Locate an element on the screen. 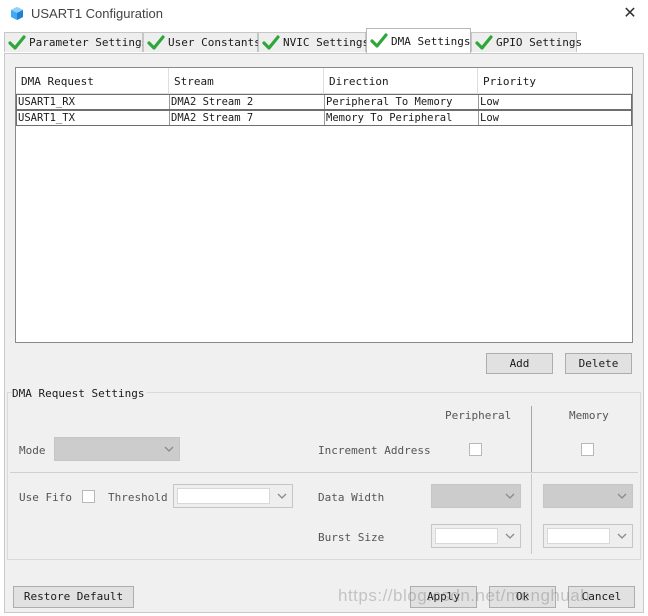 Image resolution: width=648 pixels, height=616 pixels. memory-data-width-select is located at coordinates (588, 496).